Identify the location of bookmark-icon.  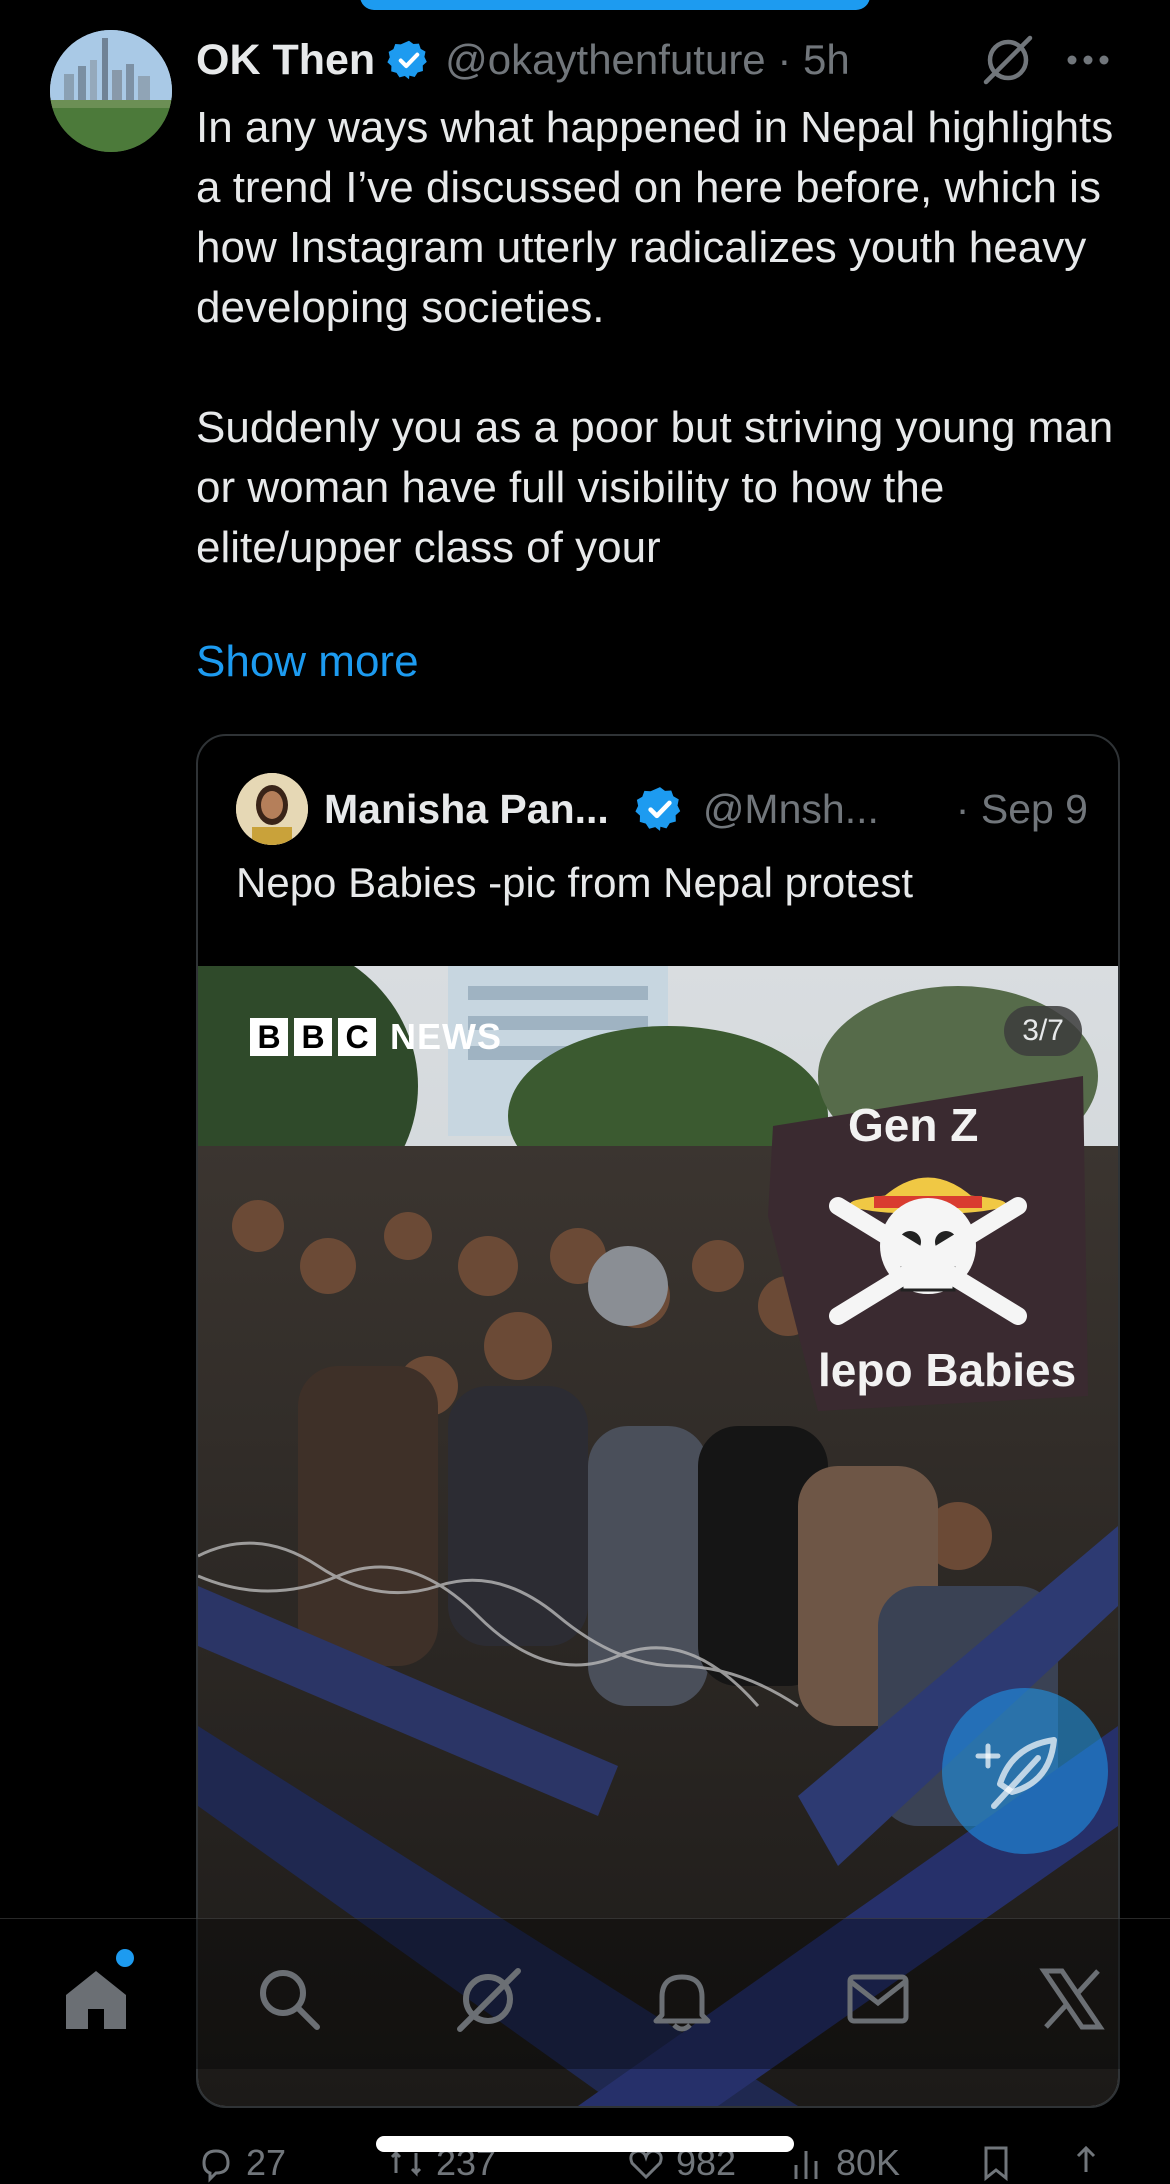
(996, 2164).